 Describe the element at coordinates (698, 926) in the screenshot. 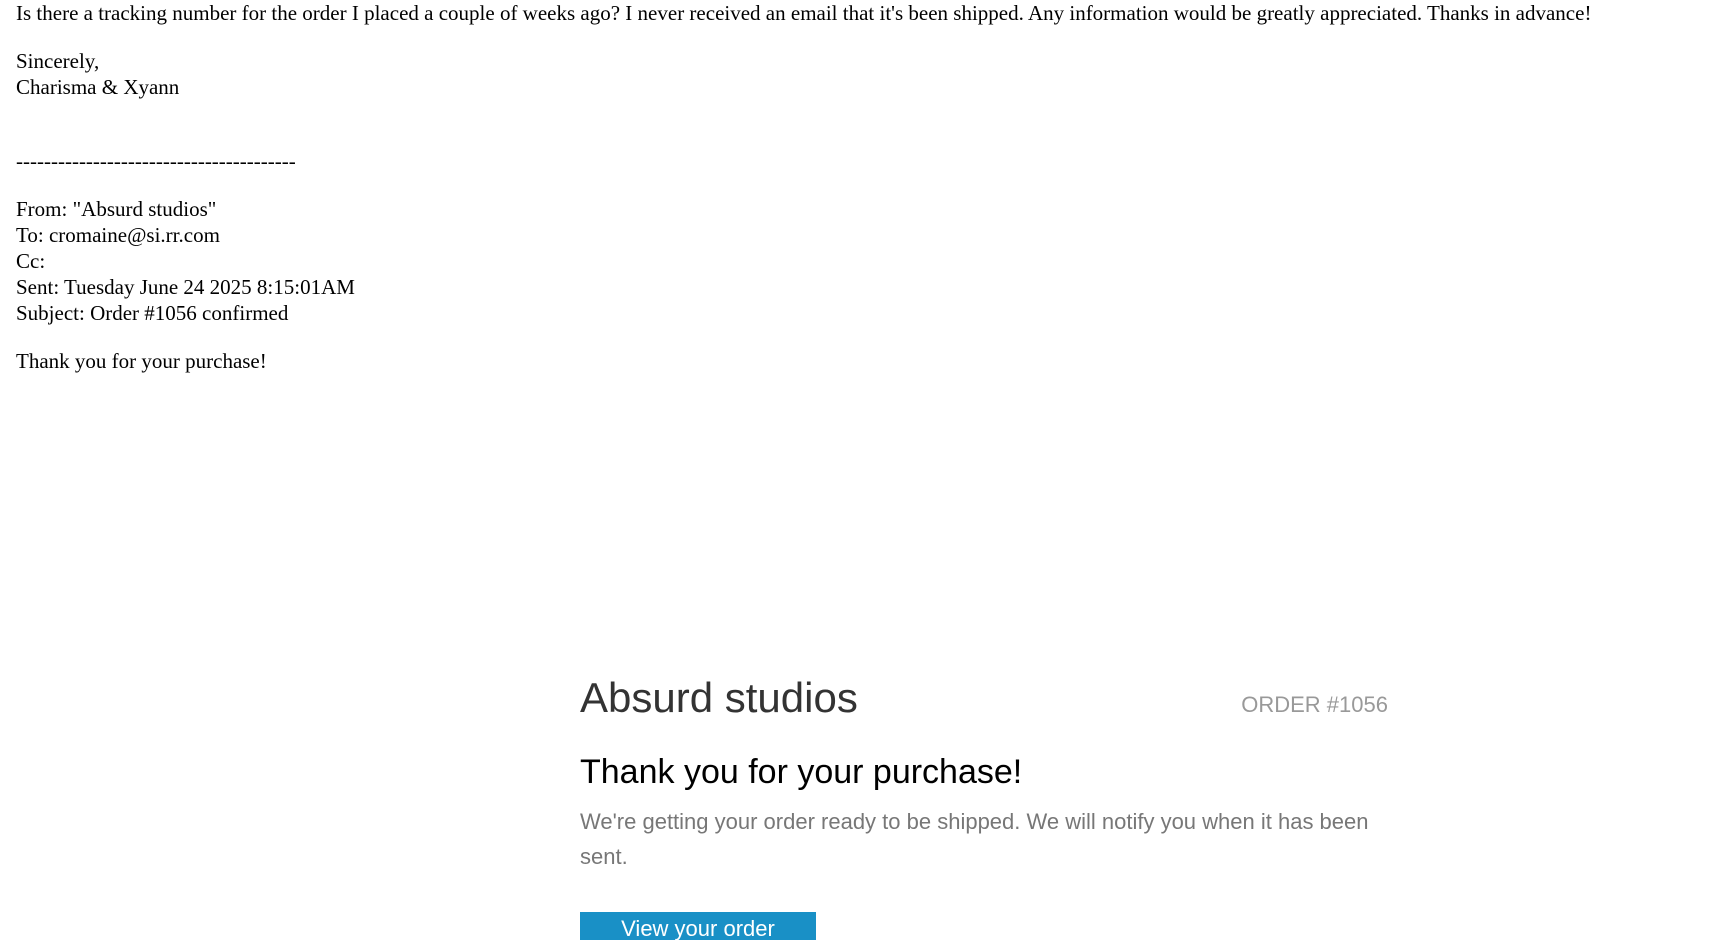

I see `view-order-button: View your order` at that location.